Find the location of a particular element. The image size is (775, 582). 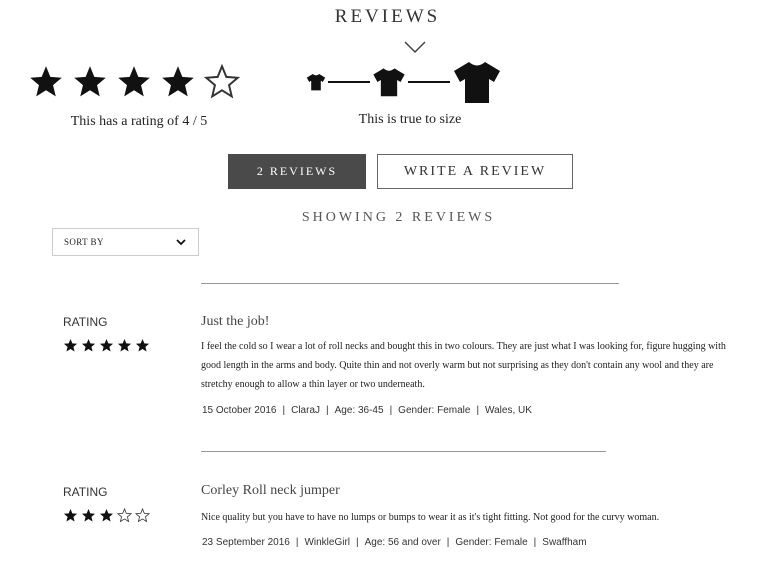

tshirt-large-icon is located at coordinates (477, 82).